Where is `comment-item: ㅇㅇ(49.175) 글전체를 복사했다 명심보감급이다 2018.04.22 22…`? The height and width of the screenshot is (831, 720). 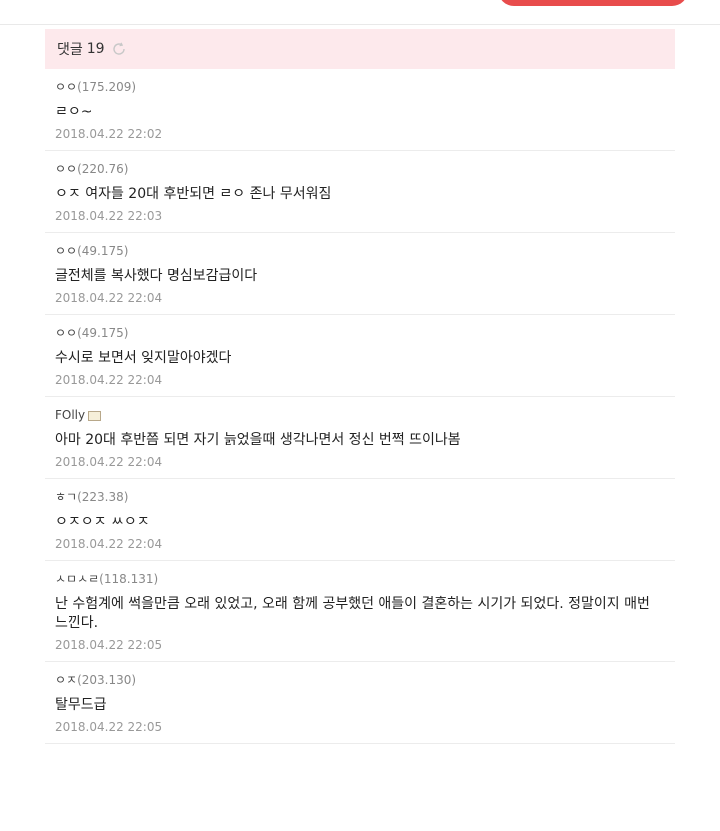 comment-item: ㅇㅇ(49.175) 글전체를 복사했다 명심보감급이다 2018.04.22 22… is located at coordinates (360, 274).